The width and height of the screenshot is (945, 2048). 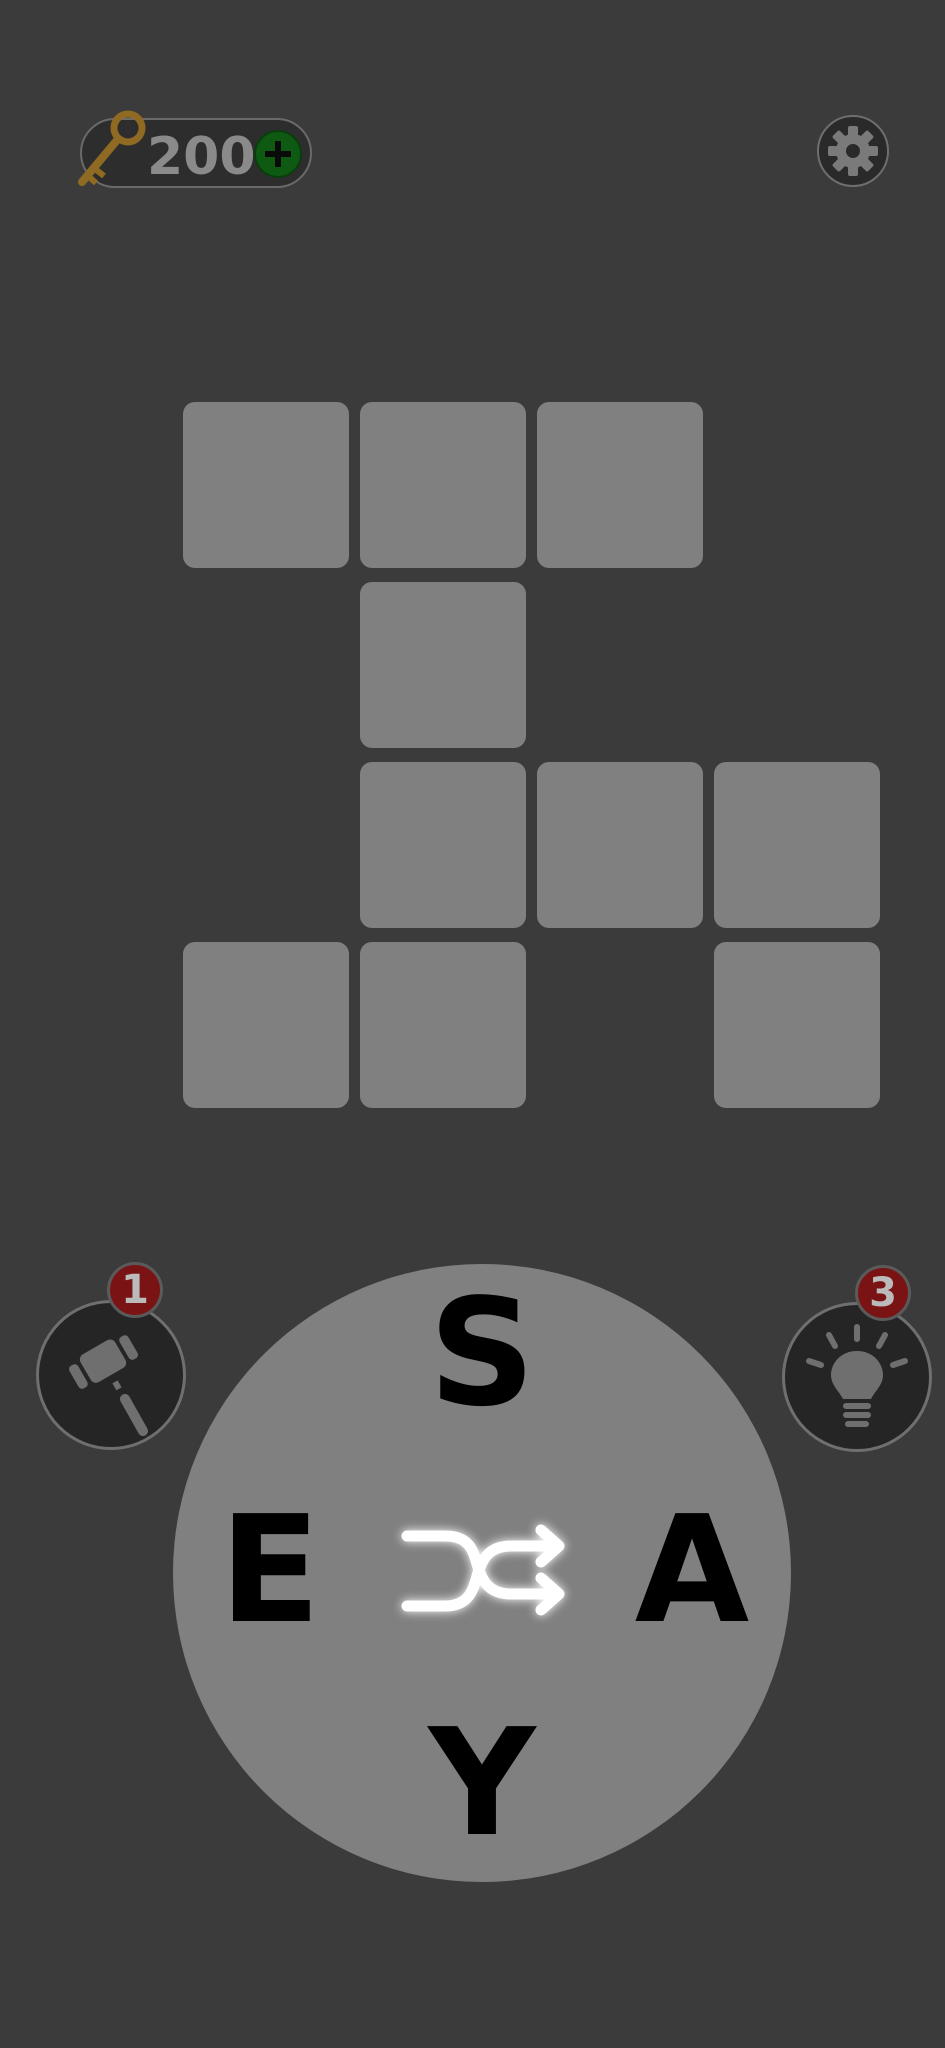 What do you see at coordinates (270, 1570) in the screenshot?
I see `wheel-letter-e: E` at bounding box center [270, 1570].